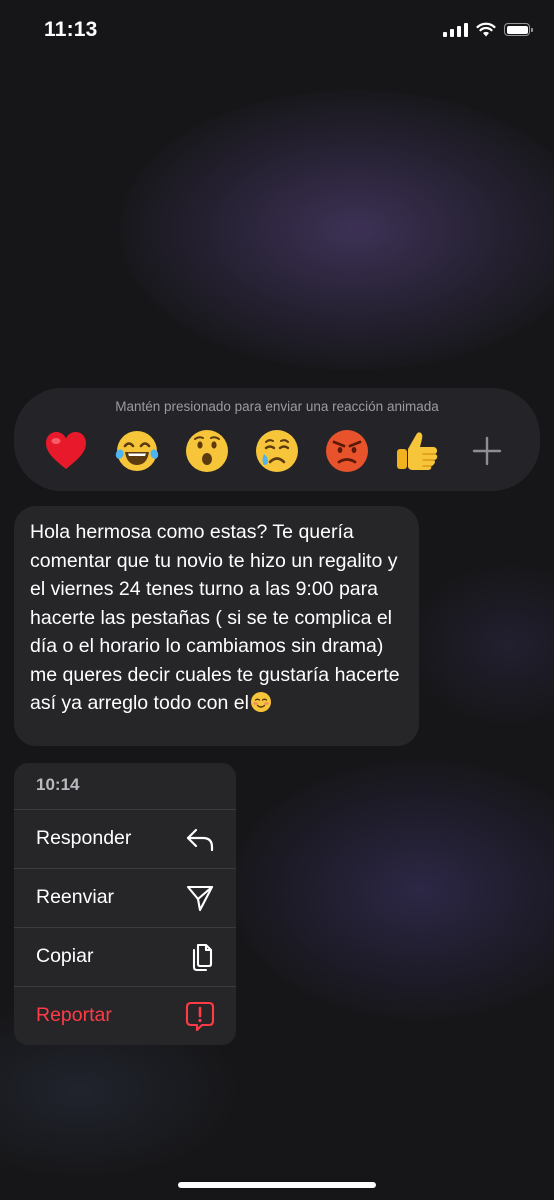 Image resolution: width=554 pixels, height=1200 pixels. What do you see at coordinates (200, 840) in the screenshot?
I see `reply-icon` at bounding box center [200, 840].